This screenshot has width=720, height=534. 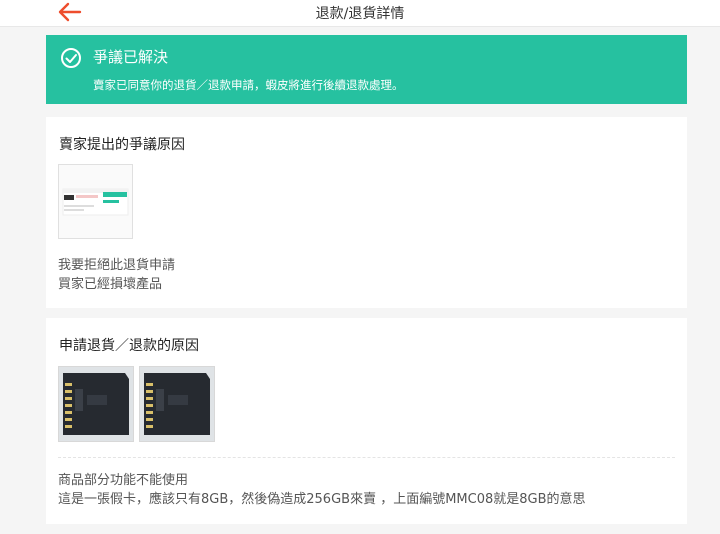 I want to click on page-title: 退款/退貨詳情, so click(x=360, y=14).